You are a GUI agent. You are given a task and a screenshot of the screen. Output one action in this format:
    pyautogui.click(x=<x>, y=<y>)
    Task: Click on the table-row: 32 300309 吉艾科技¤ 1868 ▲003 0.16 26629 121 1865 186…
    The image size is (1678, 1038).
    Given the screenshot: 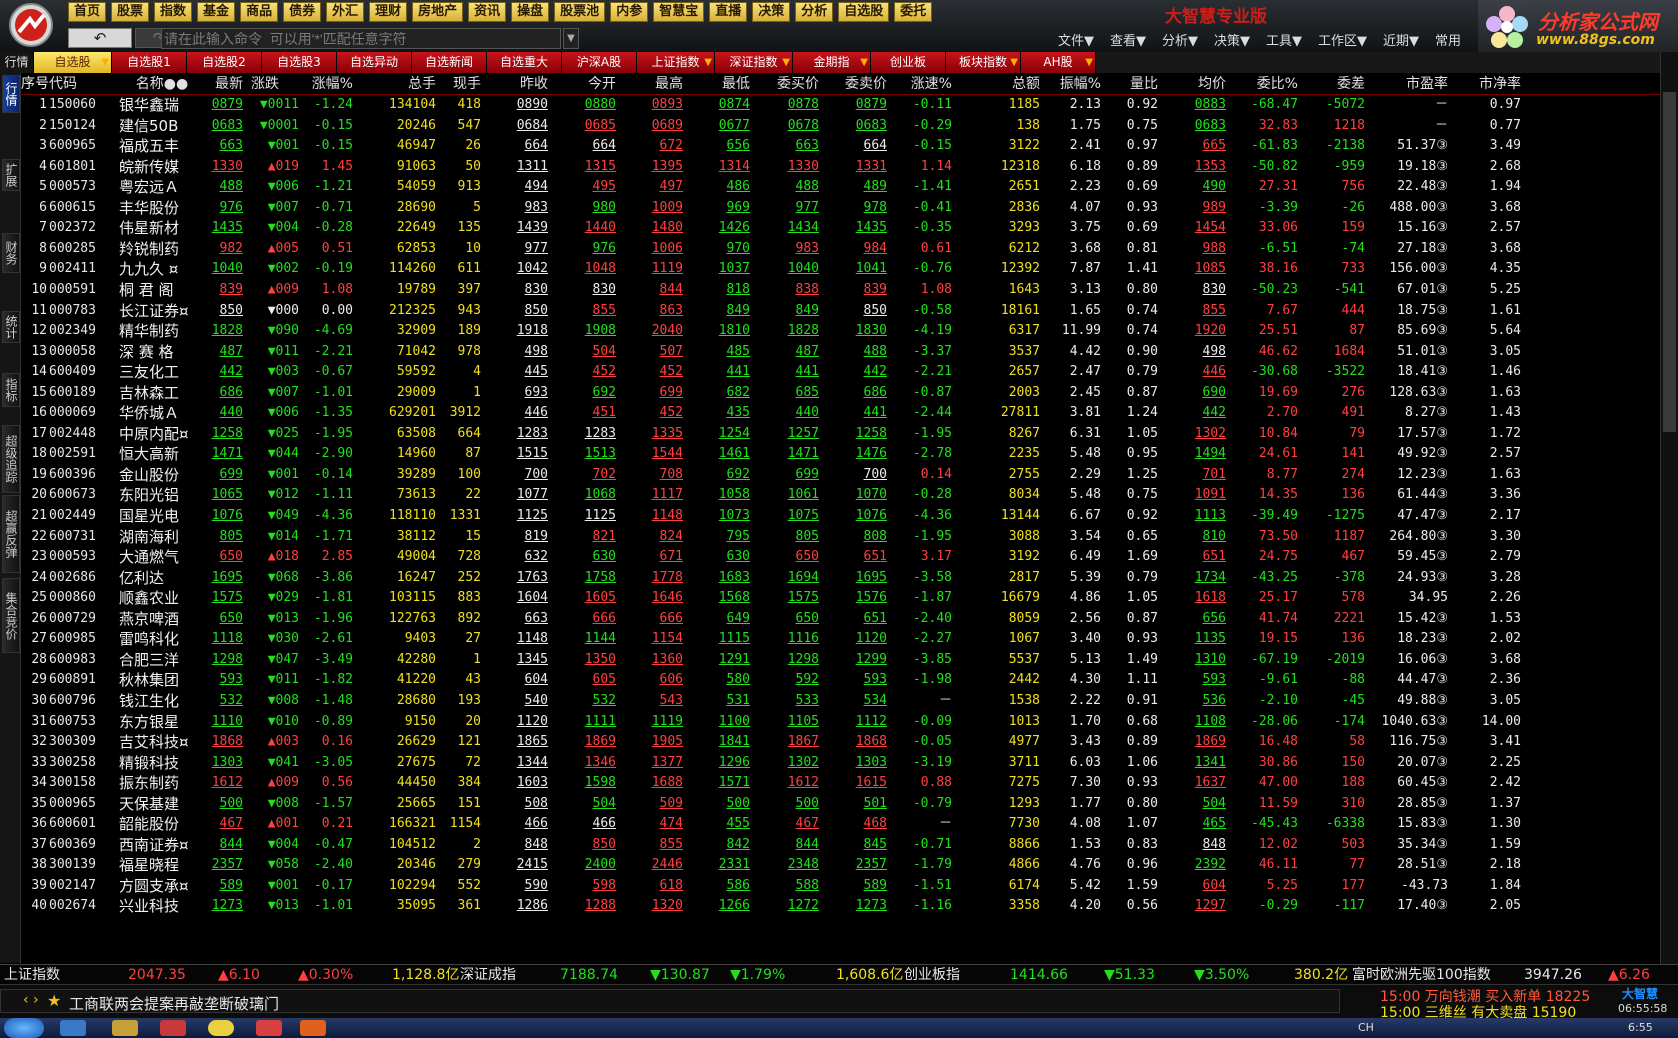 What is the action you would take?
    pyautogui.click(x=840, y=742)
    